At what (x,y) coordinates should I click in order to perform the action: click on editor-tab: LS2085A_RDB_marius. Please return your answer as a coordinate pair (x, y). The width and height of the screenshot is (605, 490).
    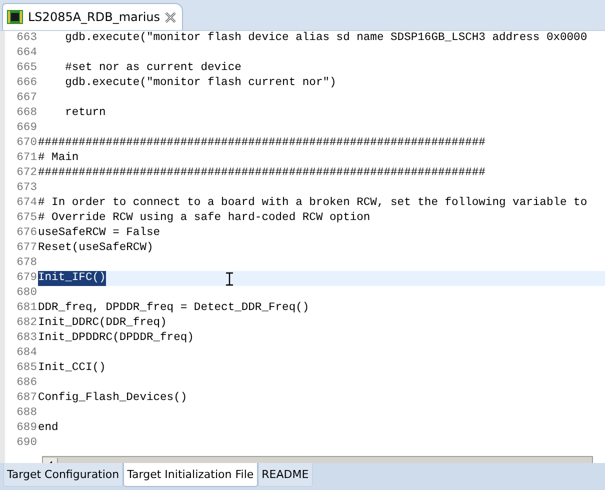
    Looking at the image, I should click on (93, 16).